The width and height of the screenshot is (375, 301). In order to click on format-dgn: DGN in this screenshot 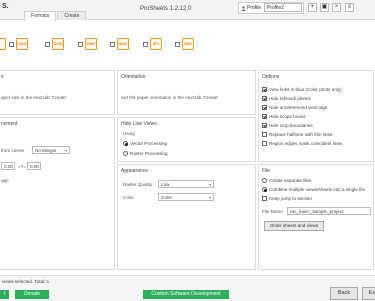, I will do `click(54, 44)`.